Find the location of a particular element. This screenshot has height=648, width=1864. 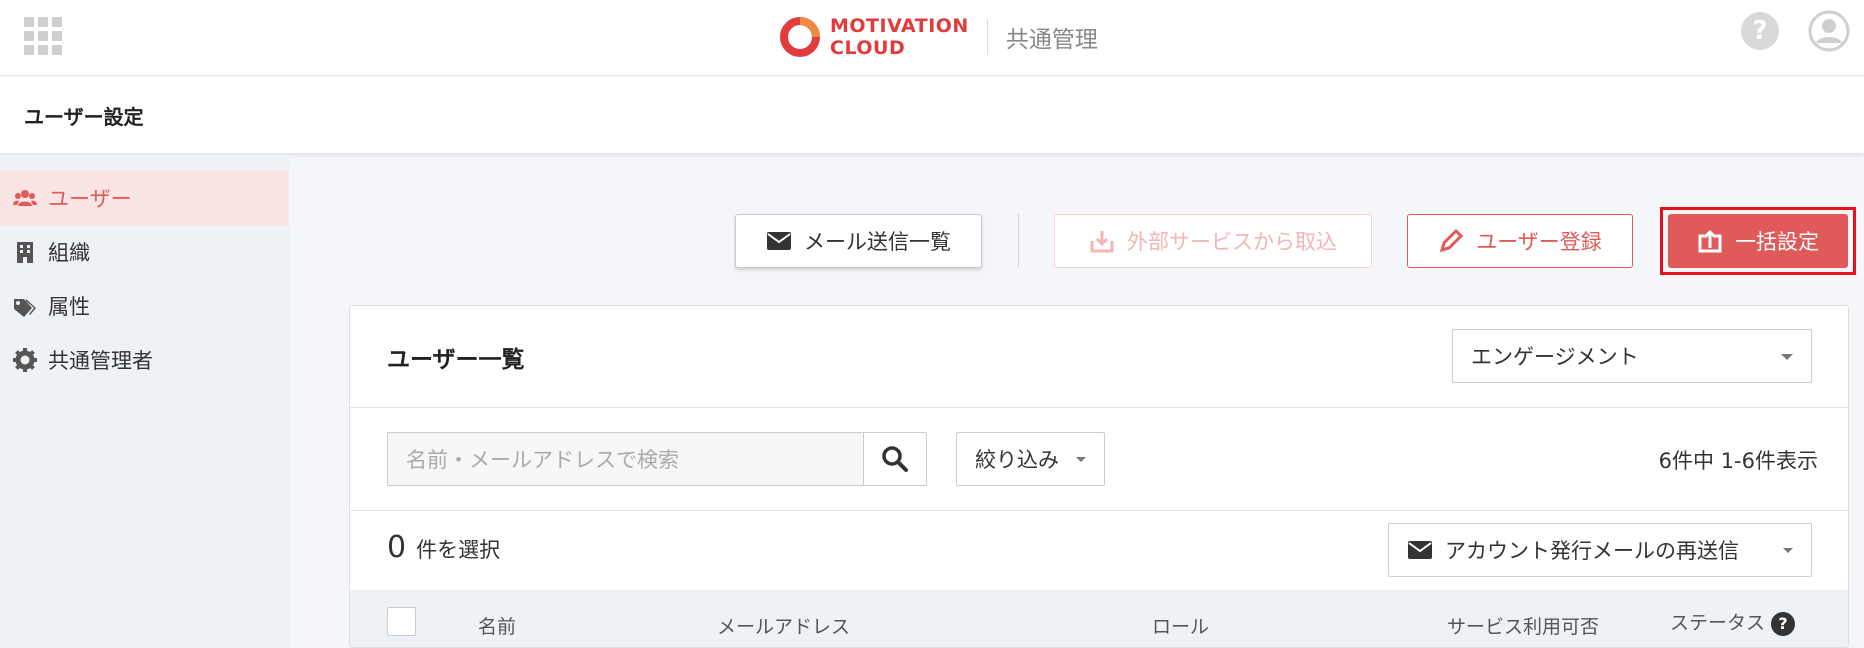

column-header-status: ステータス is located at coordinates (1717, 623).